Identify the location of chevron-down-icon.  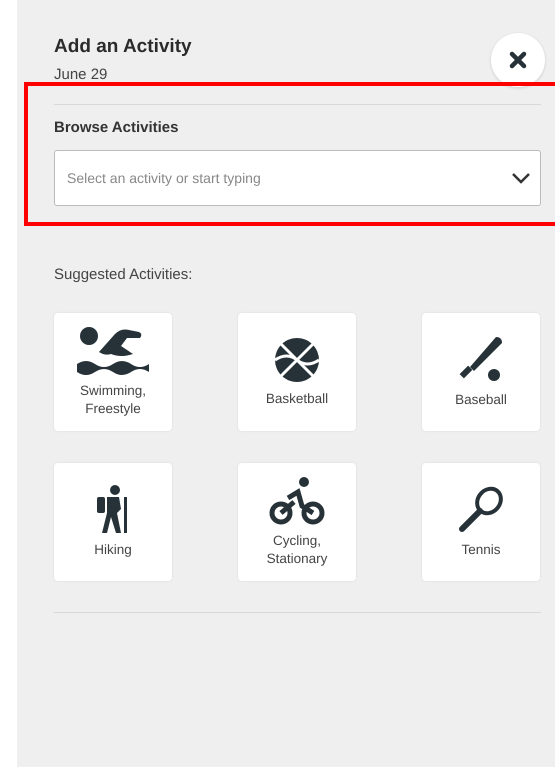
(521, 178).